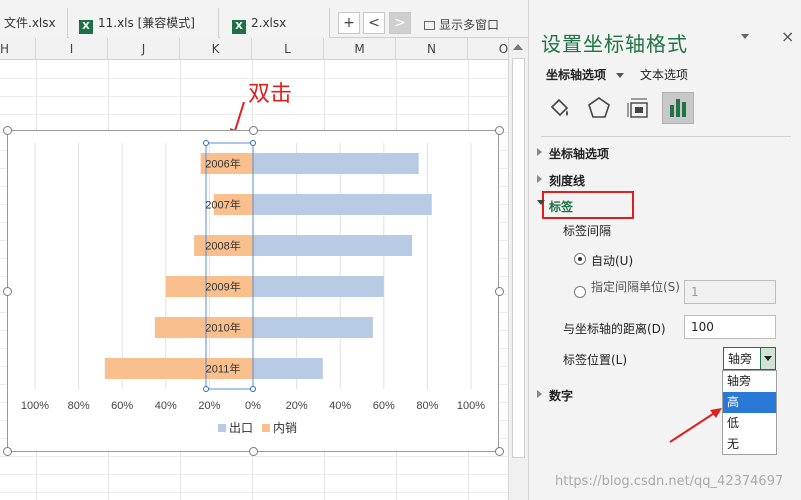 The height and width of the screenshot is (500, 801). Describe the element at coordinates (730, 292) in the screenshot. I see `interval-unit-input: 1` at that location.